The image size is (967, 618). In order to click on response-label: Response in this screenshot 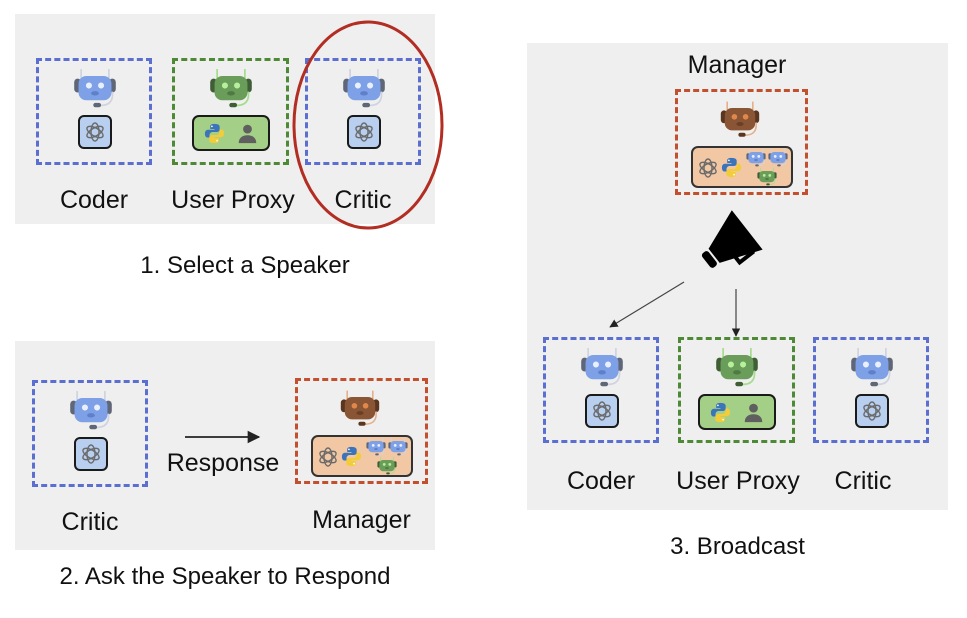, I will do `click(223, 463)`.